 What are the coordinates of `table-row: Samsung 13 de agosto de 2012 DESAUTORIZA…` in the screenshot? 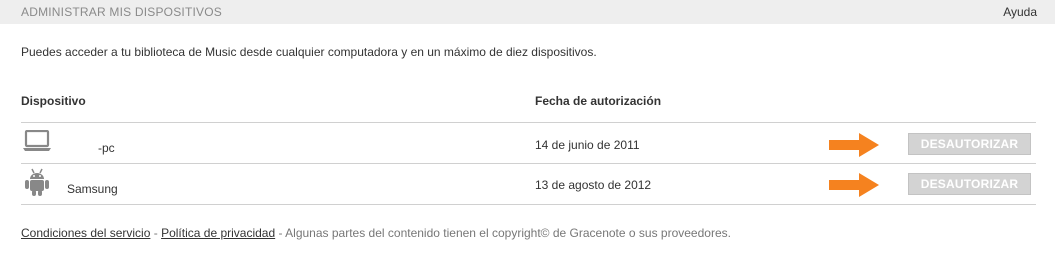 It's located at (528, 183).